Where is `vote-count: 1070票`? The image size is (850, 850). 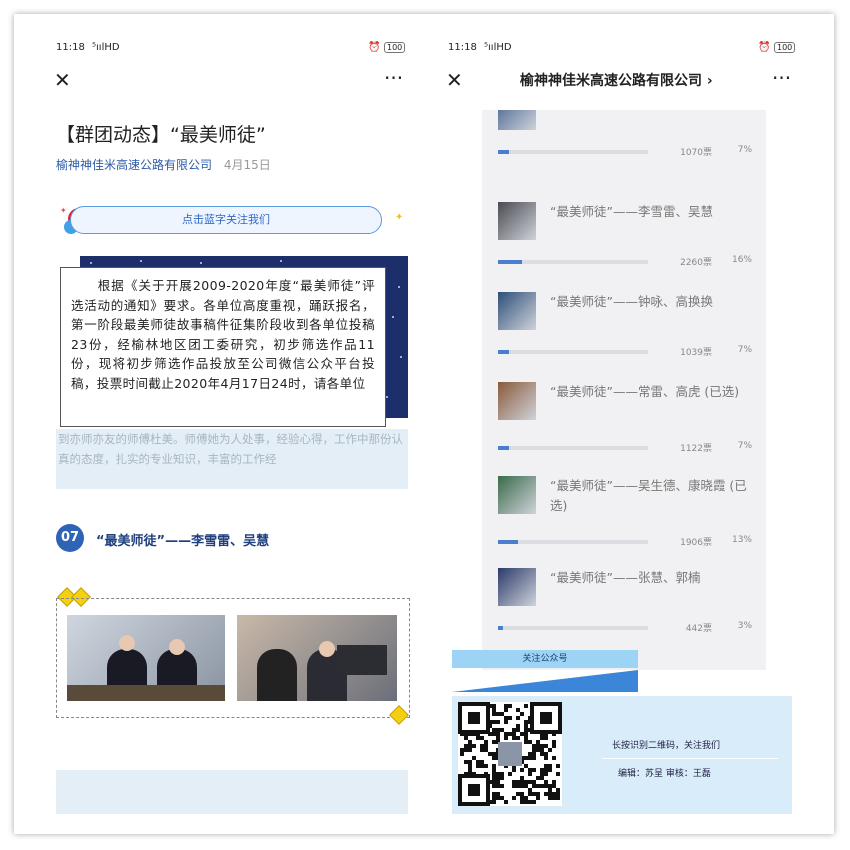 vote-count: 1070票 is located at coordinates (696, 153).